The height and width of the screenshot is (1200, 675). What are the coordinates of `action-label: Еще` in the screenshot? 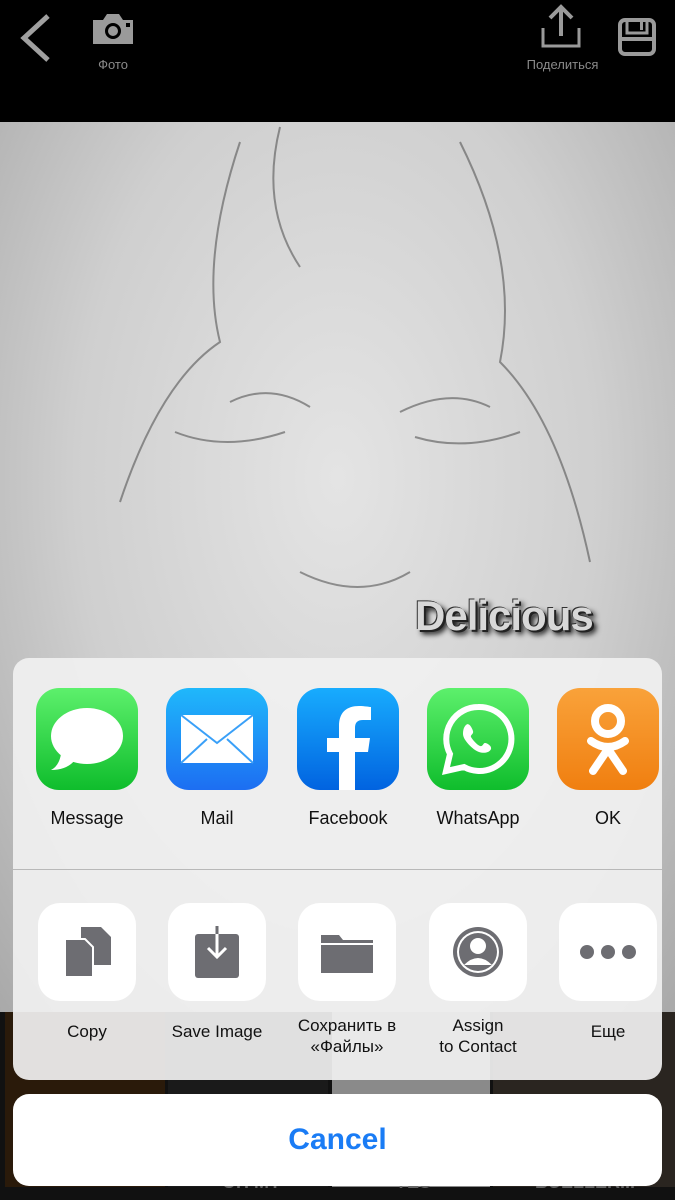 It's located at (608, 1031).